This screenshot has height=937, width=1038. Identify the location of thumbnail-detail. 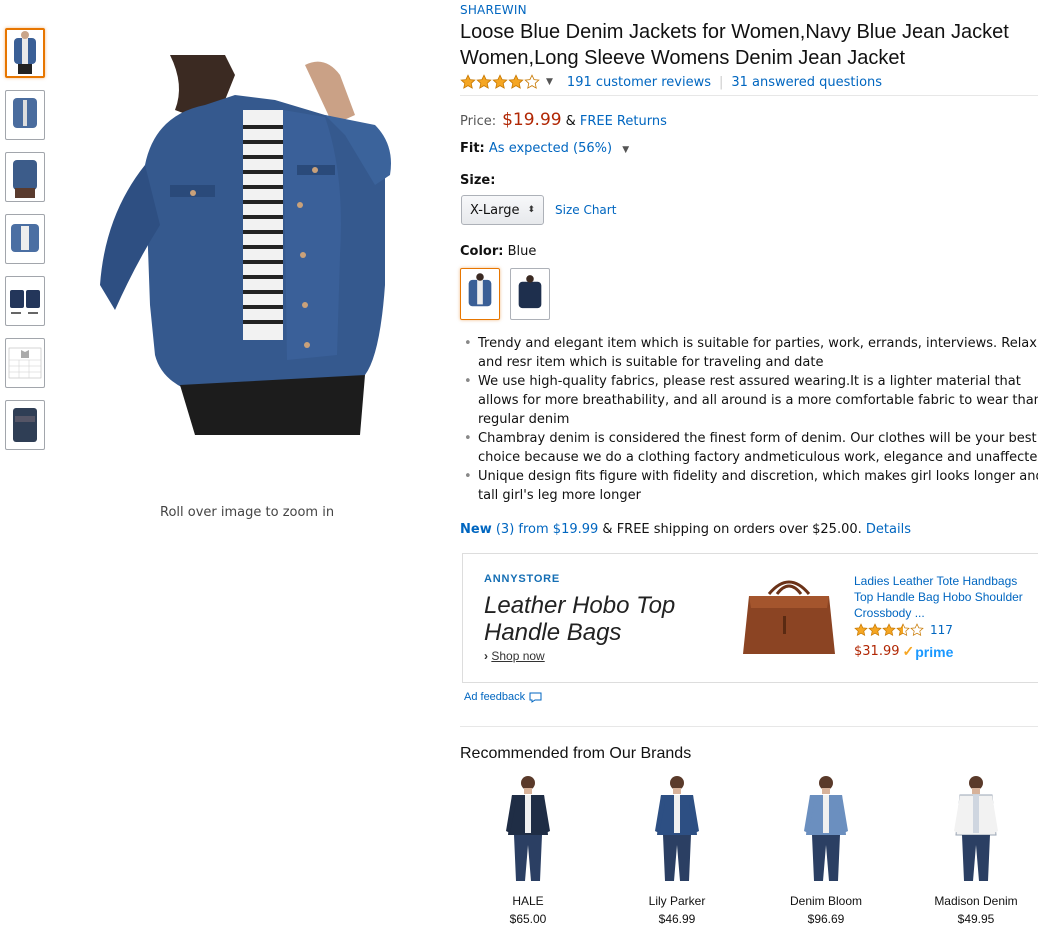
(25, 239).